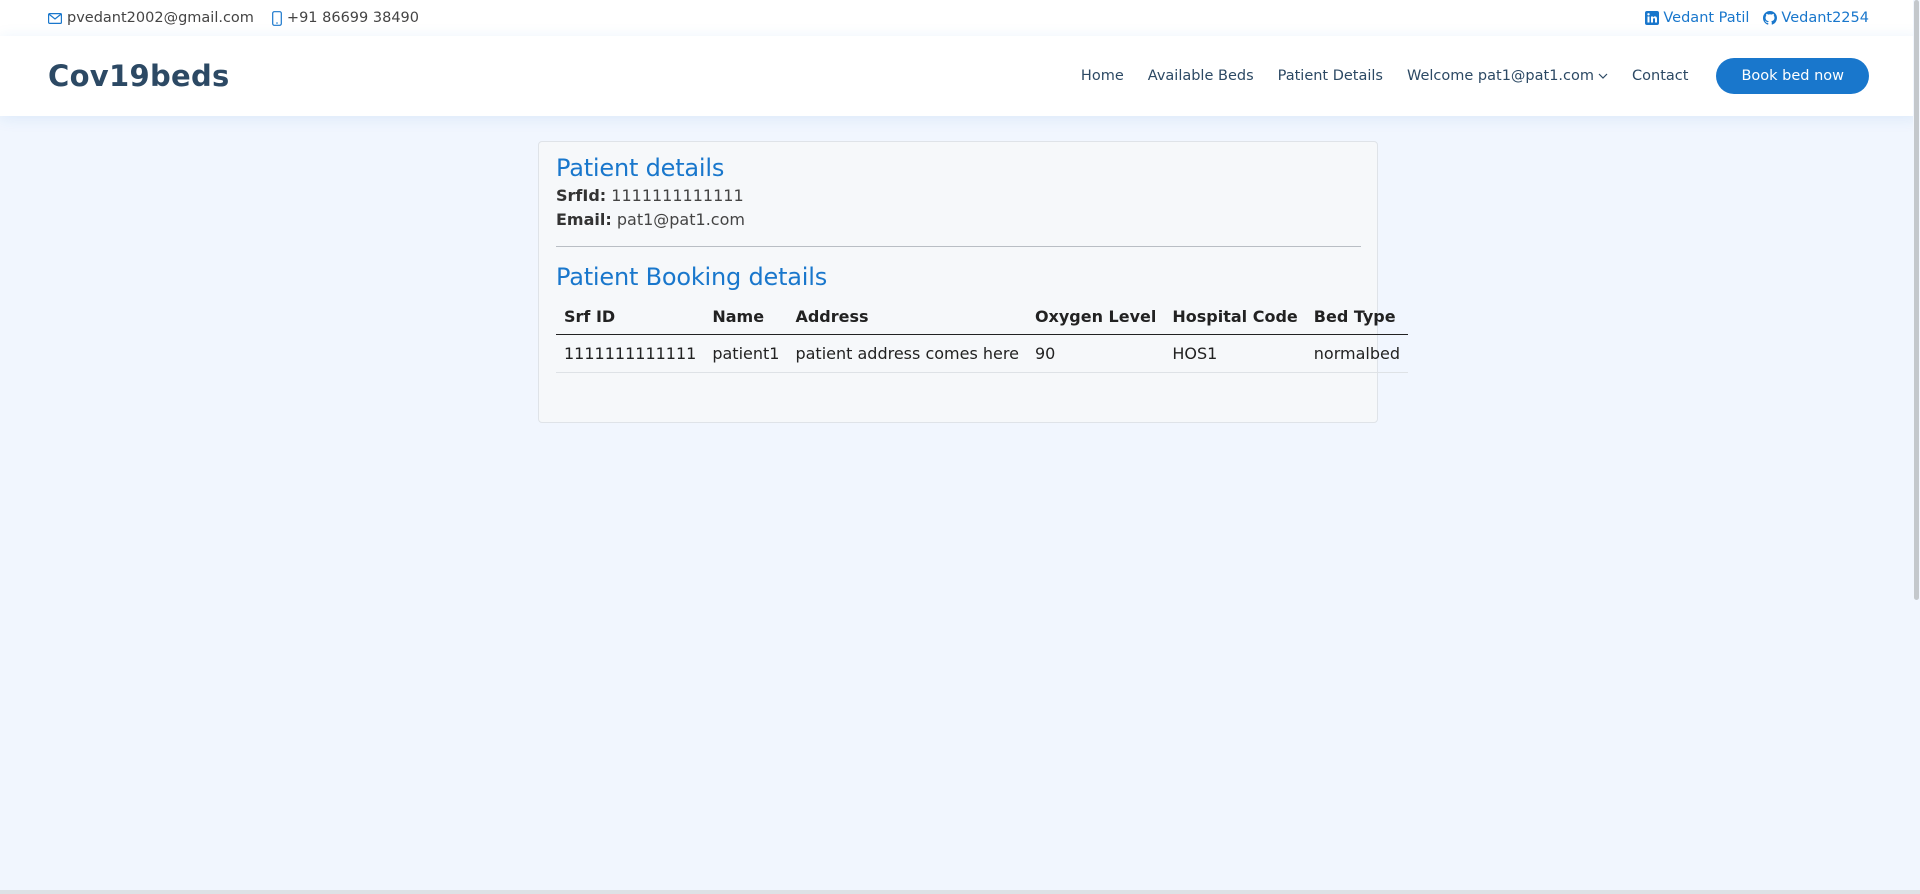  I want to click on nav-available-beds: Available Beds, so click(1201, 76).